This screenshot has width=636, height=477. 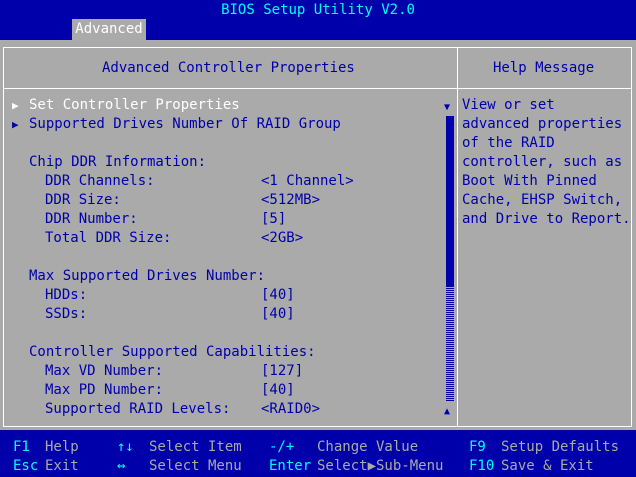 I want to click on scroll-up-arrow-icon: ▲, so click(x=447, y=411).